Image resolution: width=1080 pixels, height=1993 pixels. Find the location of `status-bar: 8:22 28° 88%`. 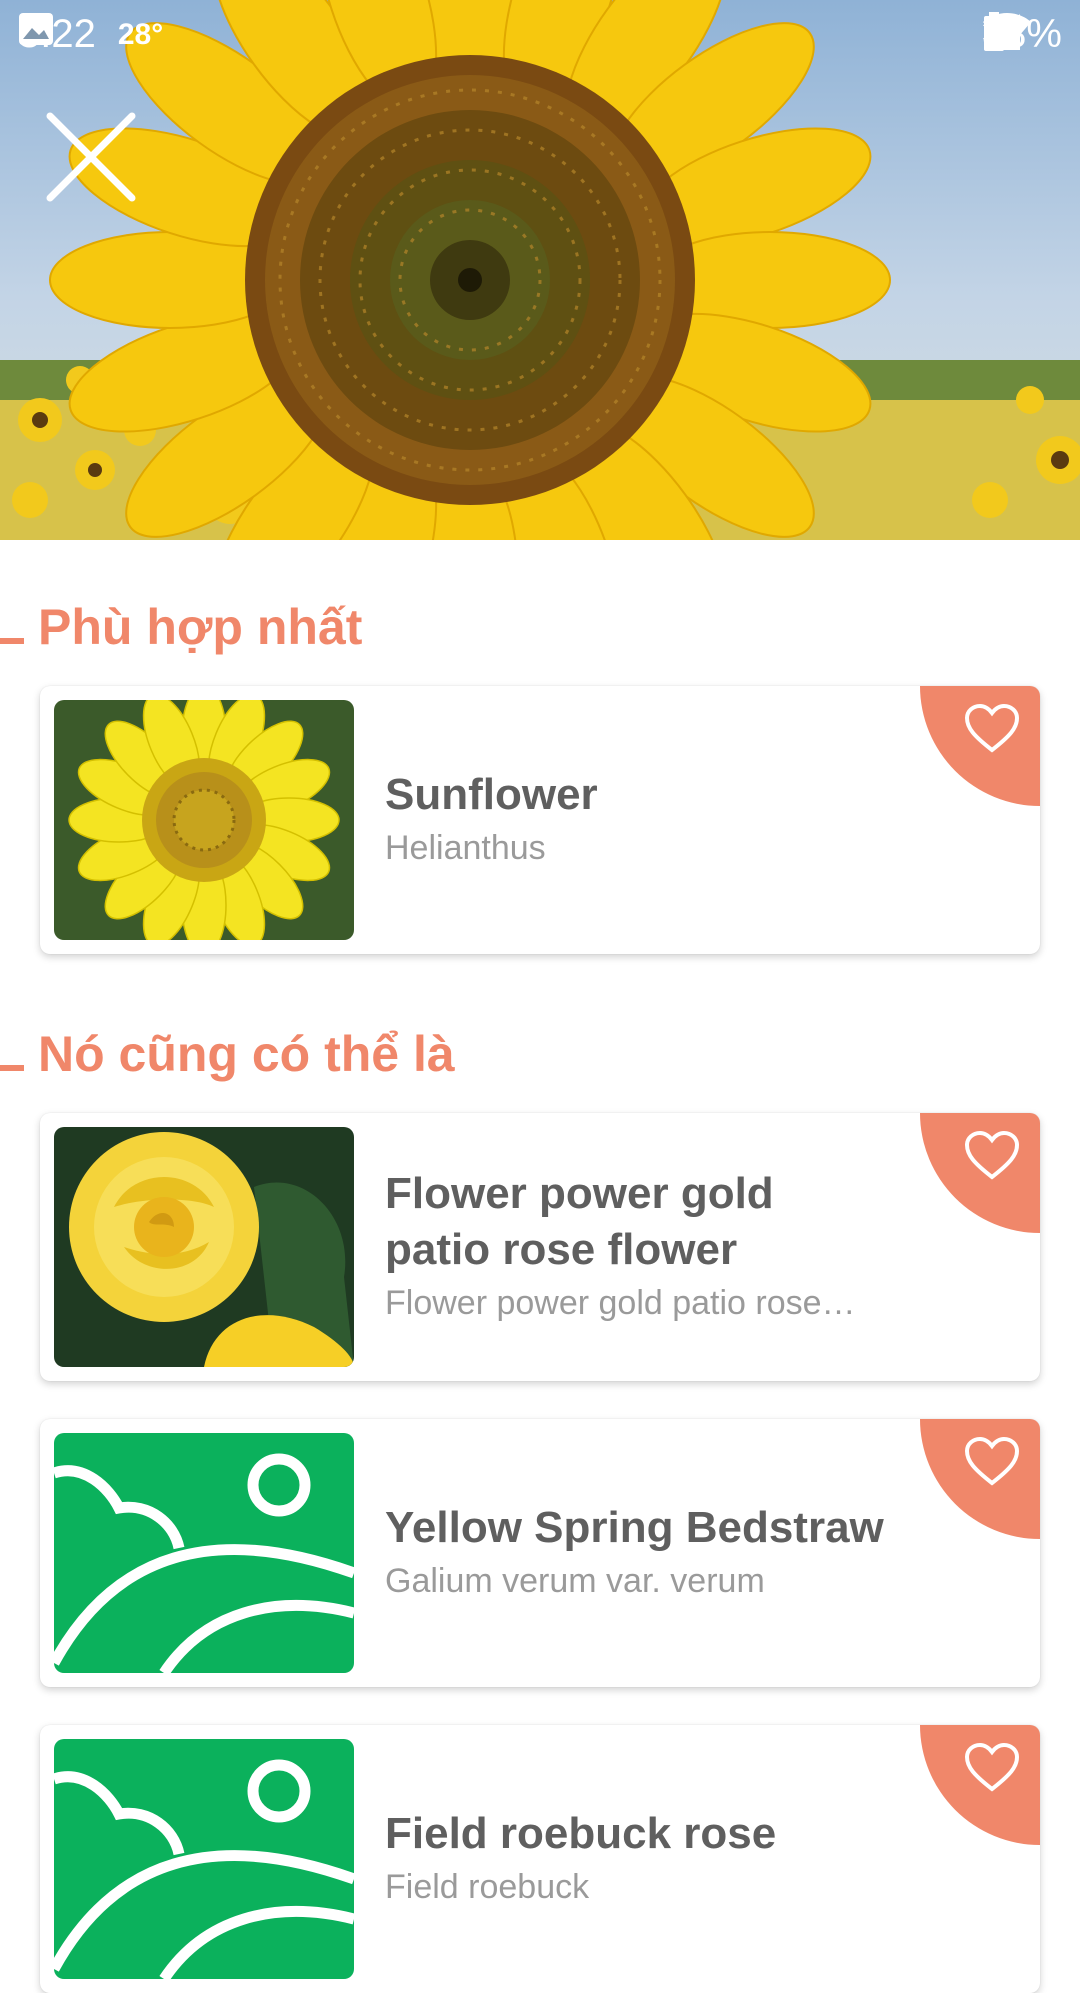

status-bar: 8:22 28° 88% is located at coordinates (540, 38).